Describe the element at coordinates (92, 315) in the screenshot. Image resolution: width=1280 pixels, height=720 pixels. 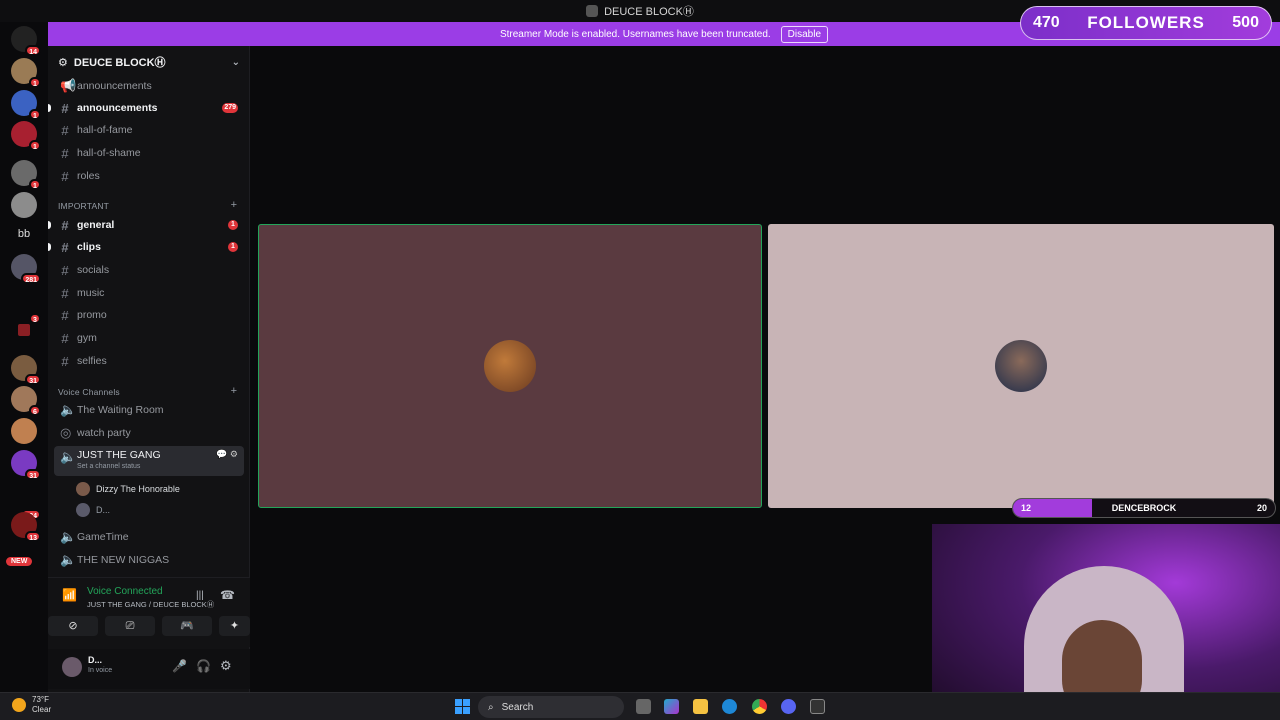
I see `channel-label: promo` at that location.